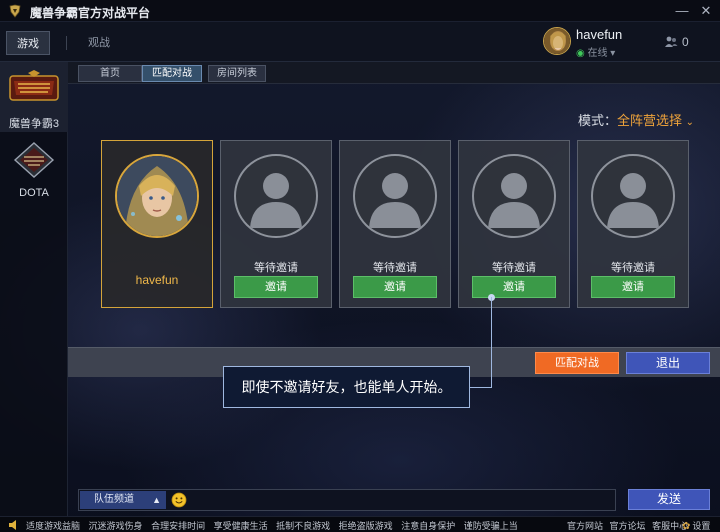 This screenshot has width=720, height=532. Describe the element at coordinates (394, 73) in the screenshot. I see `sub-tab-bar: 首页 匹配对战 房间列表` at that location.